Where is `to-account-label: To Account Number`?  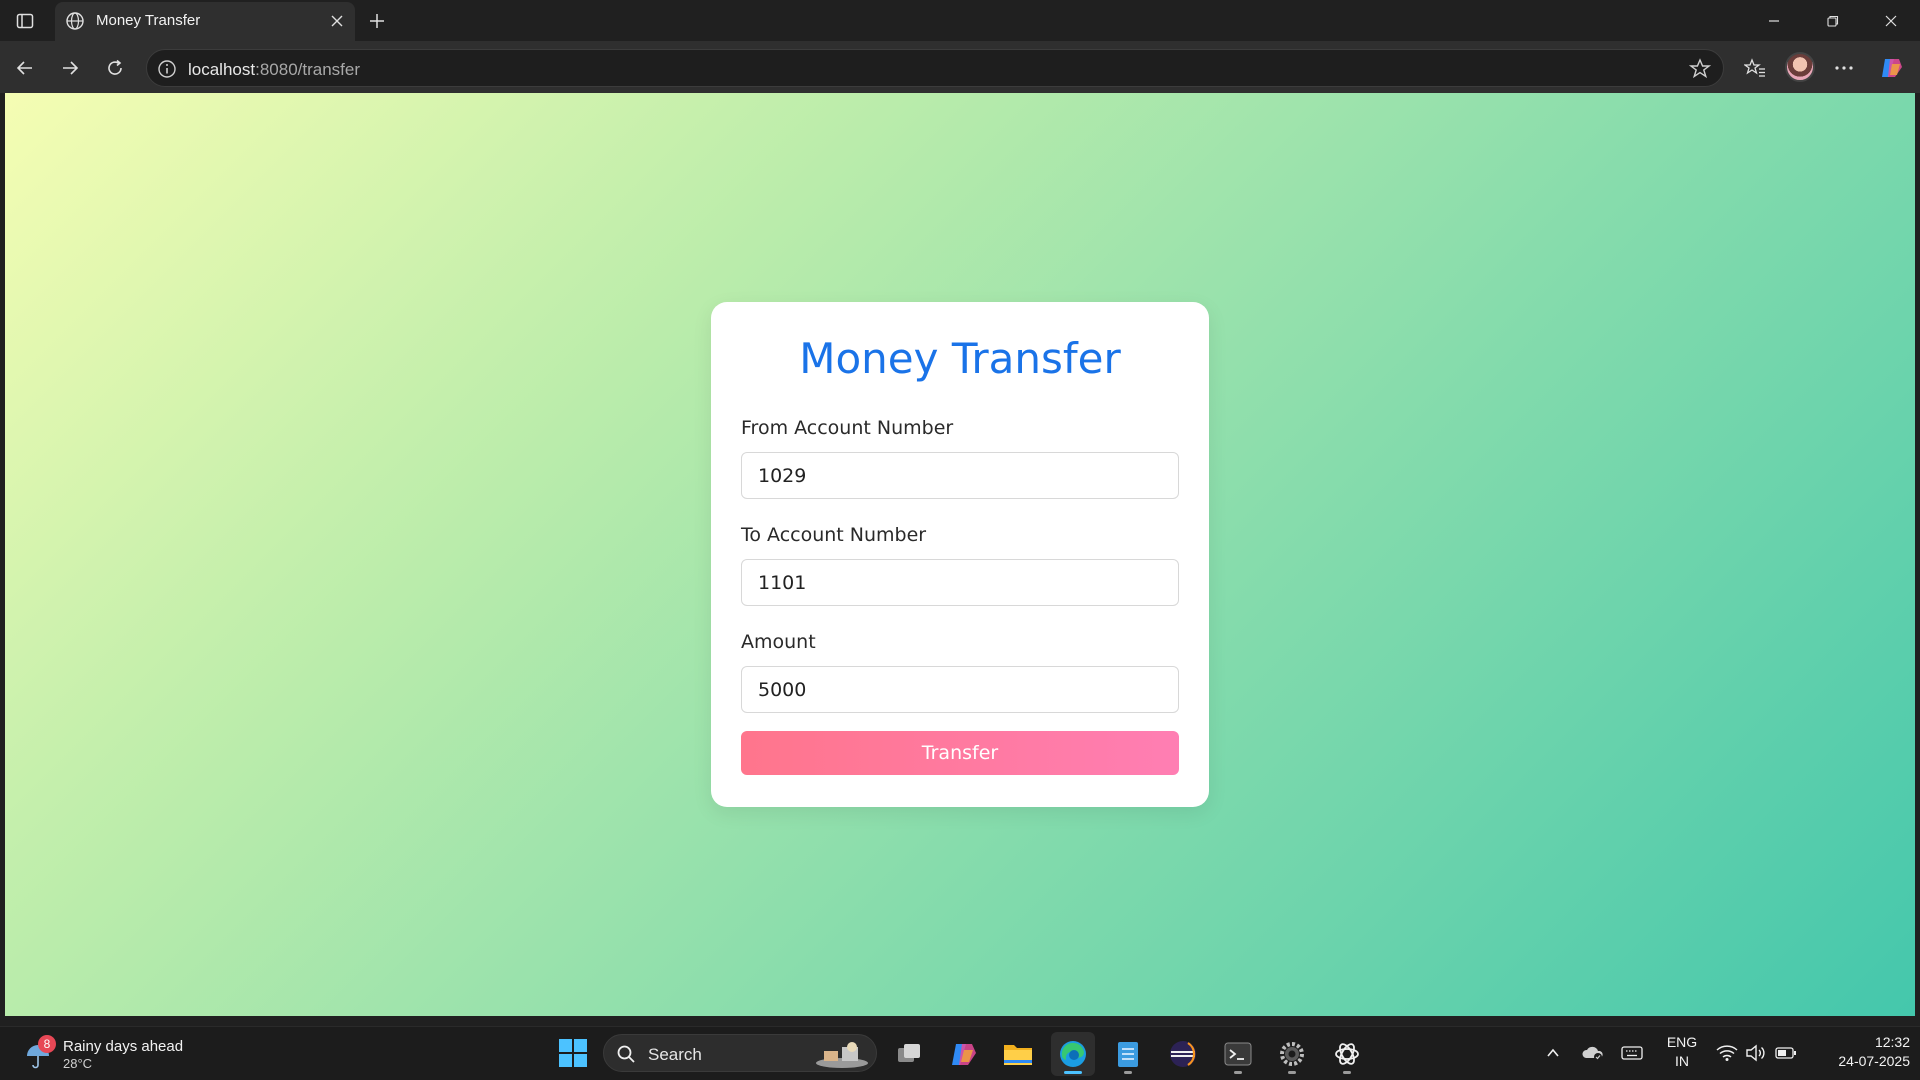 to-account-label: To Account Number is located at coordinates (834, 535).